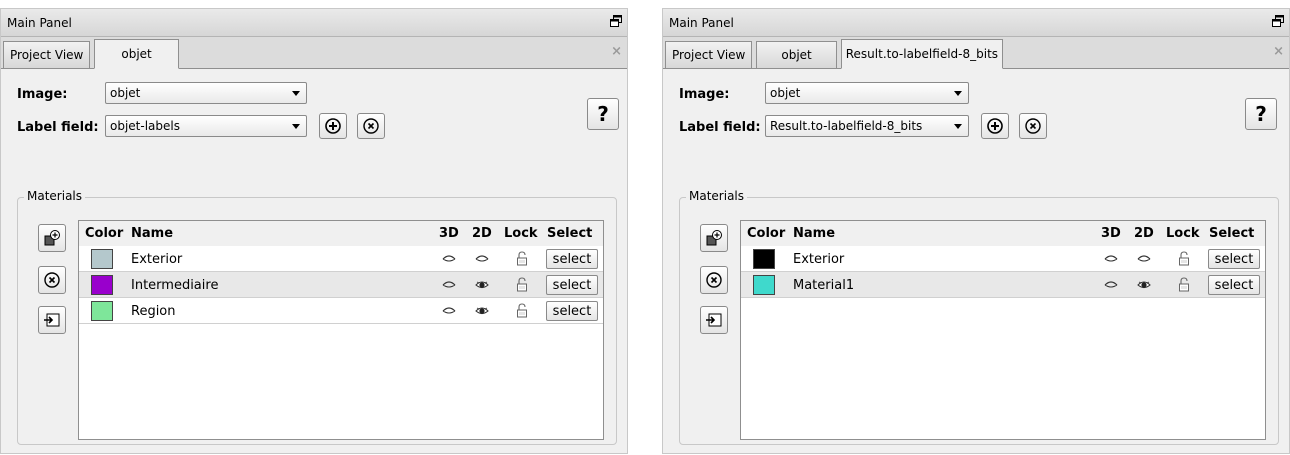 This screenshot has width=1290, height=455. Describe the element at coordinates (314, 53) in the screenshot. I see `tab-bar: Project View objet ×` at that location.